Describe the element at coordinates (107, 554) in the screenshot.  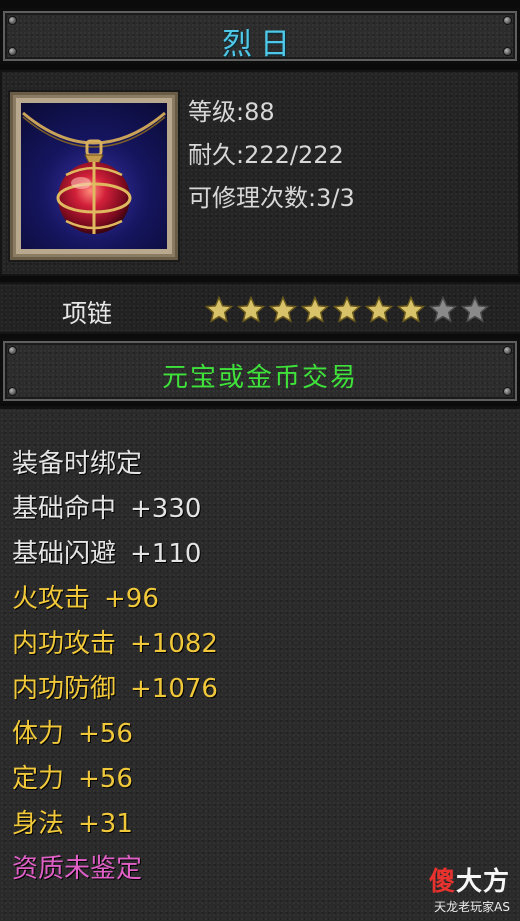
I see `attr-base-dodge: 基础闪避 +110` at that location.